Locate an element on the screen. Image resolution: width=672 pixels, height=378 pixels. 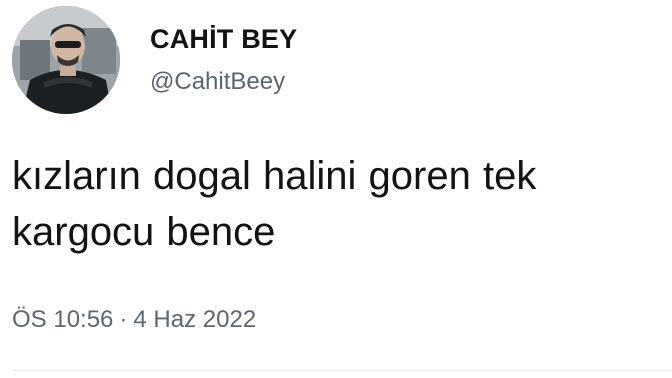
tweet-text-line-2: kargocu bence is located at coordinates (144, 232).